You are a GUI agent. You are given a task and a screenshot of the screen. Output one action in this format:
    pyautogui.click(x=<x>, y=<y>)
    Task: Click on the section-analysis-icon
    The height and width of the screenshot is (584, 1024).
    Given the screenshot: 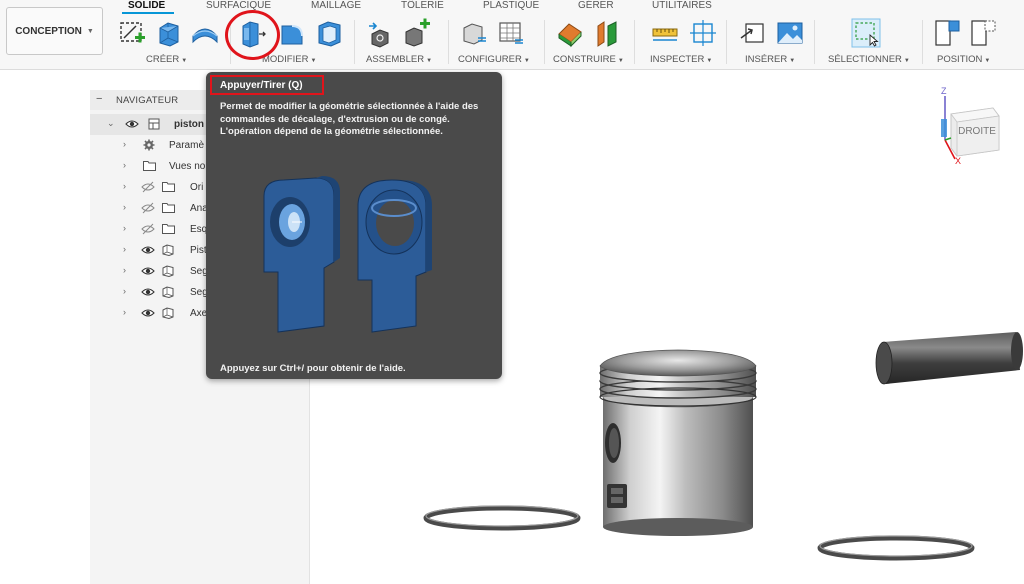 What is the action you would take?
    pyautogui.click(x=703, y=33)
    